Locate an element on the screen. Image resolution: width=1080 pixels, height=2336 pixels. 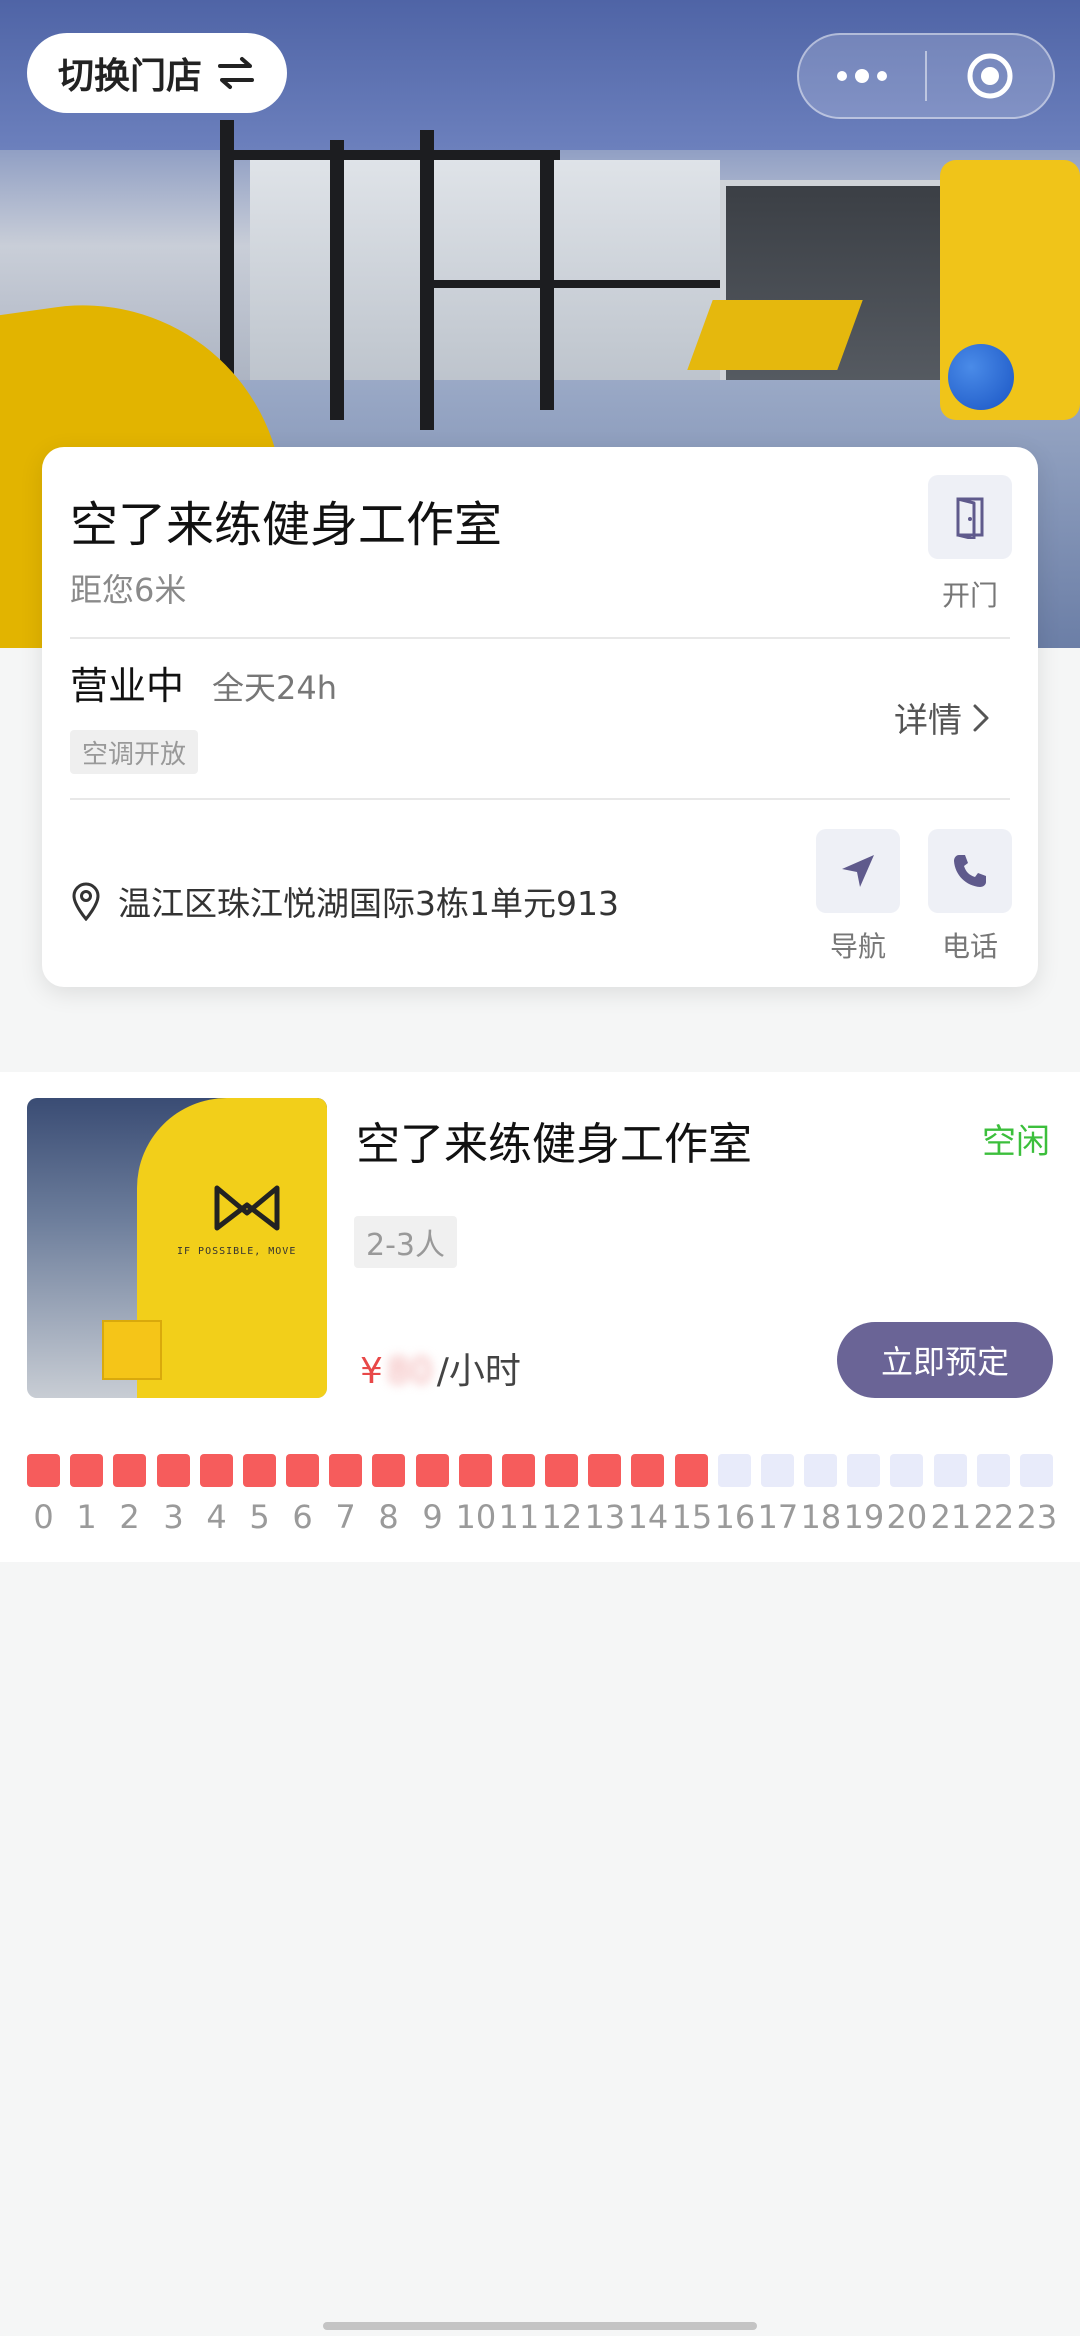
navigate-label: 导航 is located at coordinates (857, 946).